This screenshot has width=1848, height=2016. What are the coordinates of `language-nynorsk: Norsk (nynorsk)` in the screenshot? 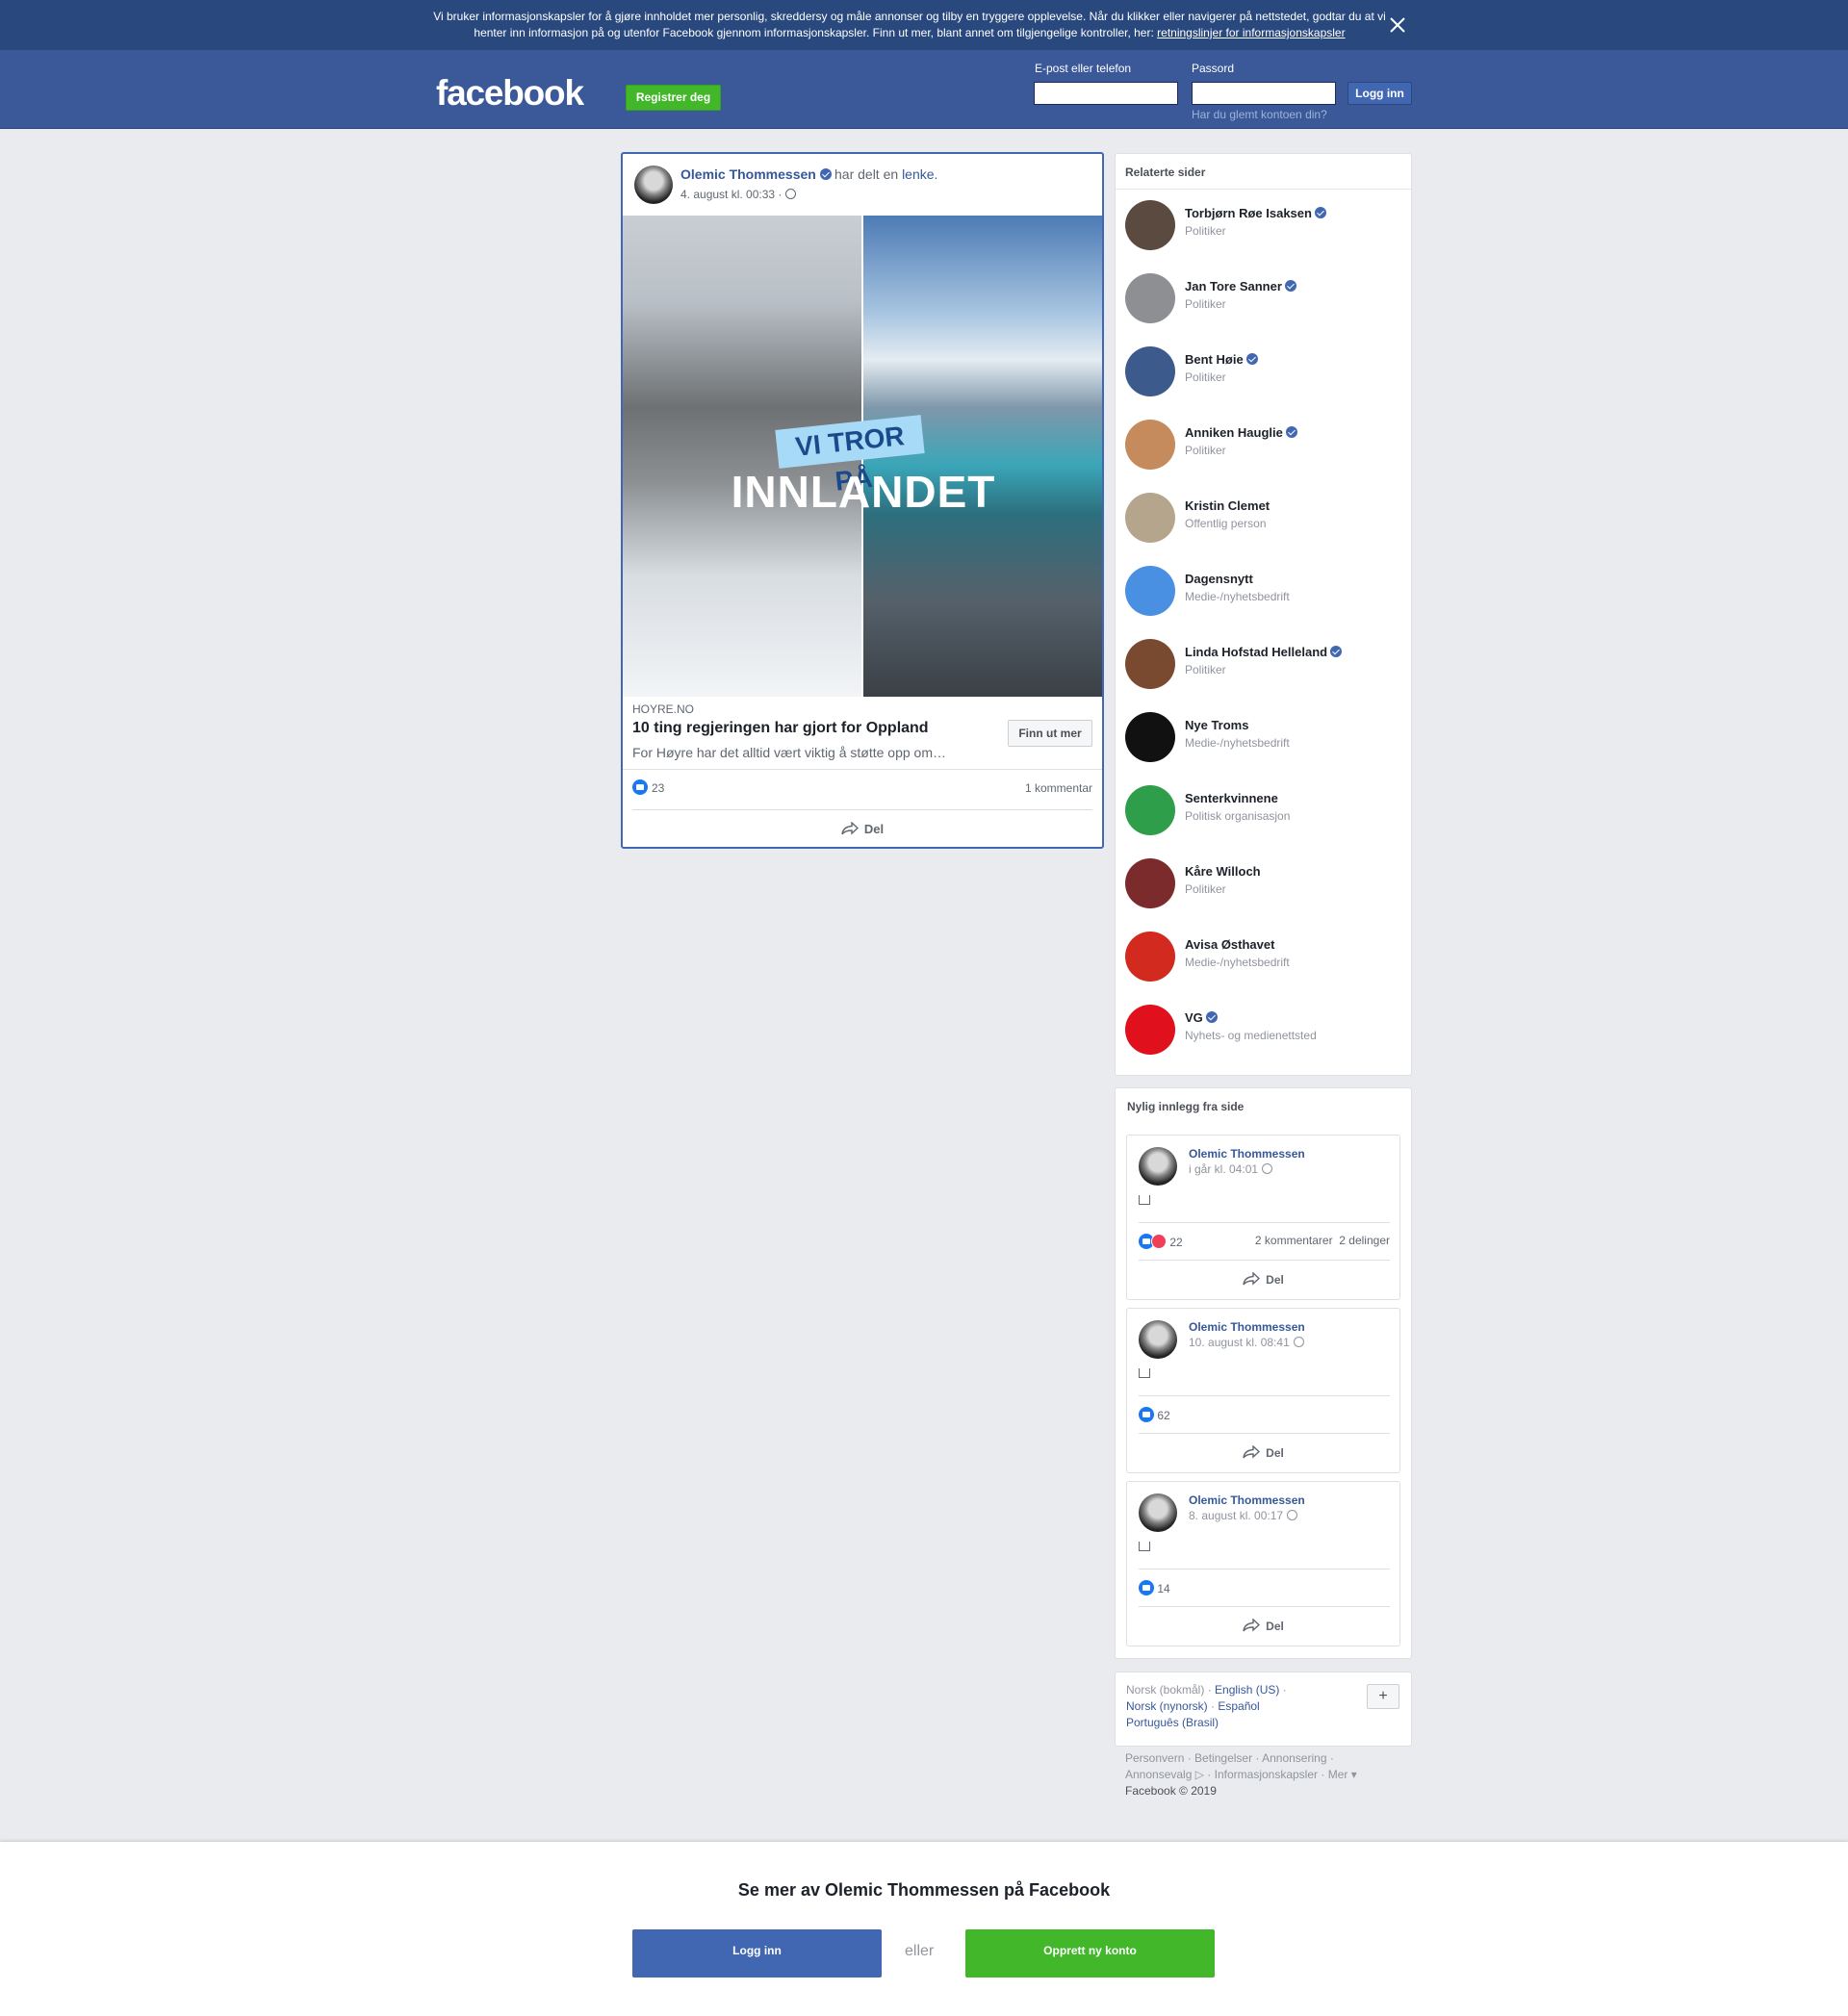 It's located at (1167, 1706).